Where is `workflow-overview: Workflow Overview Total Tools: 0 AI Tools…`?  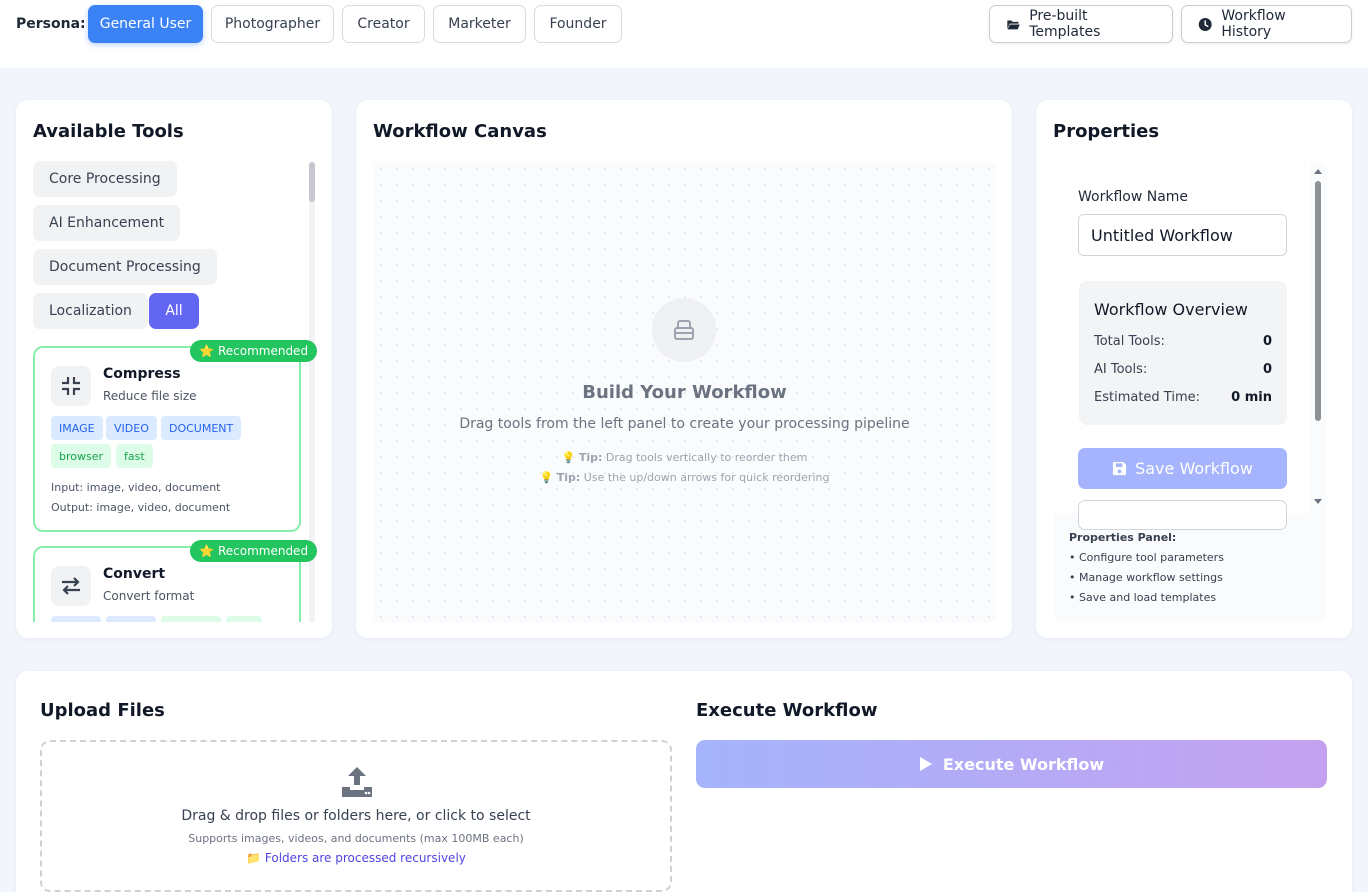 workflow-overview: Workflow Overview Total Tools: 0 AI Tools… is located at coordinates (1183, 353).